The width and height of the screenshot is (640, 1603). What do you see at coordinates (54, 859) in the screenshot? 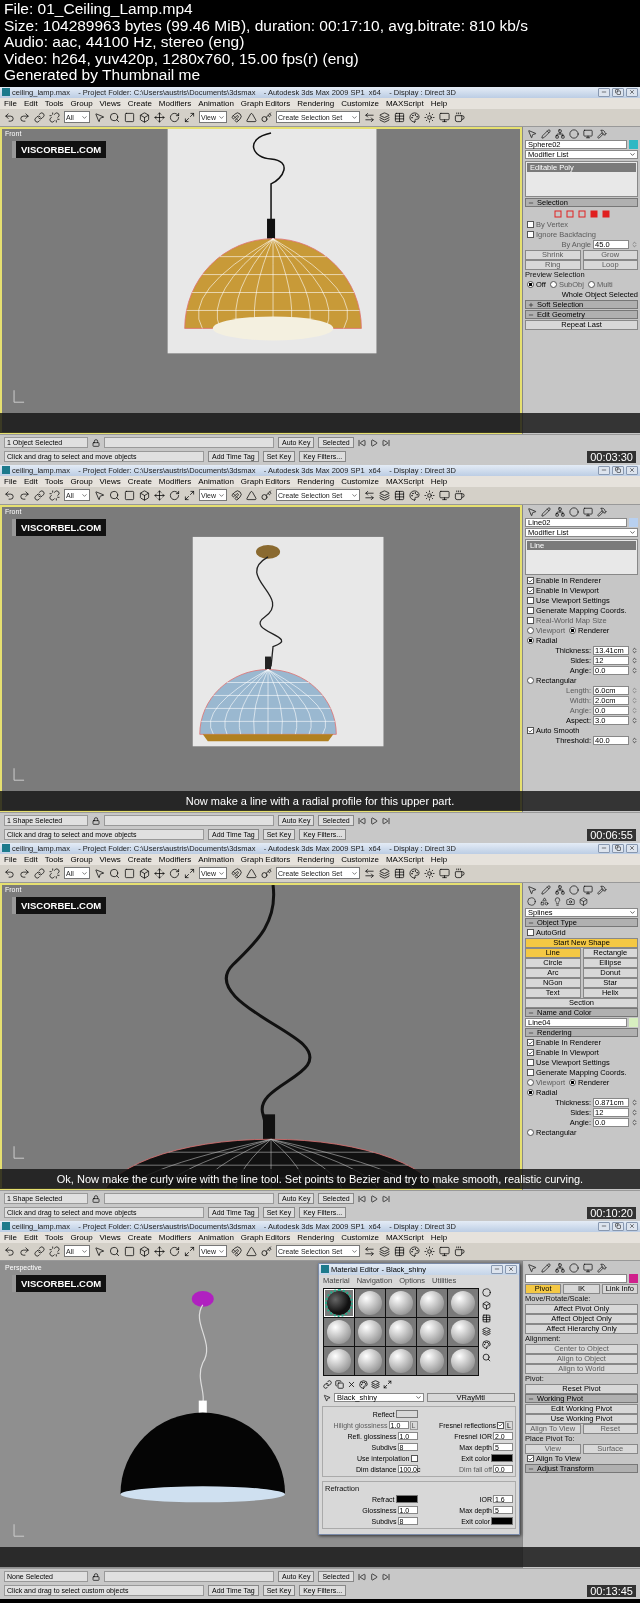
I see `menu-item: Tools` at bounding box center [54, 859].